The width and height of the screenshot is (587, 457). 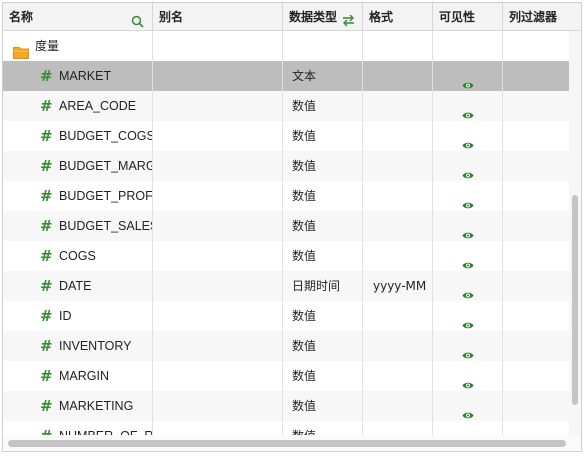 What do you see at coordinates (575, 300) in the screenshot?
I see `vertical-scrollbar-thumb` at bounding box center [575, 300].